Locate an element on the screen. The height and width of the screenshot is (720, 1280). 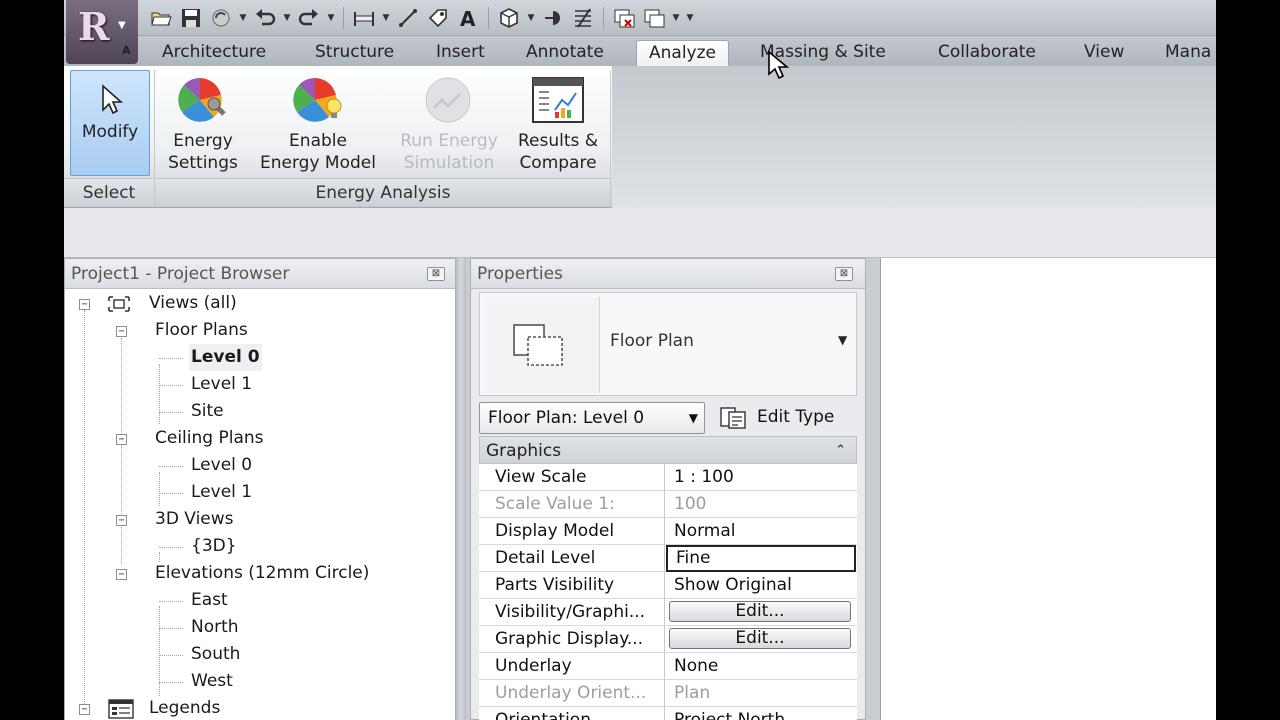
close-hidden-windows-icon is located at coordinates (624, 18).